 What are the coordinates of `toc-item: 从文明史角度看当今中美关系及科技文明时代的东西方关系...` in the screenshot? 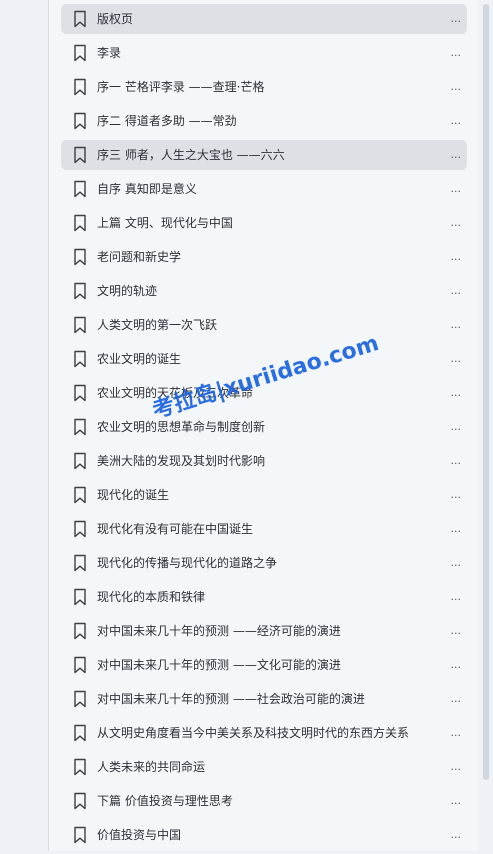 It's located at (264, 733).